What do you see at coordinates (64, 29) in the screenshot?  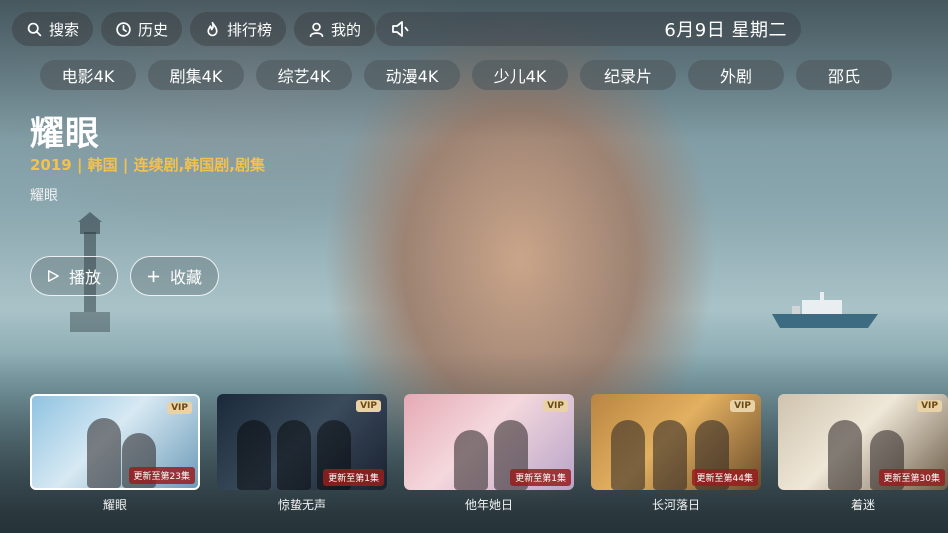 I see `search-label: 搜索` at bounding box center [64, 29].